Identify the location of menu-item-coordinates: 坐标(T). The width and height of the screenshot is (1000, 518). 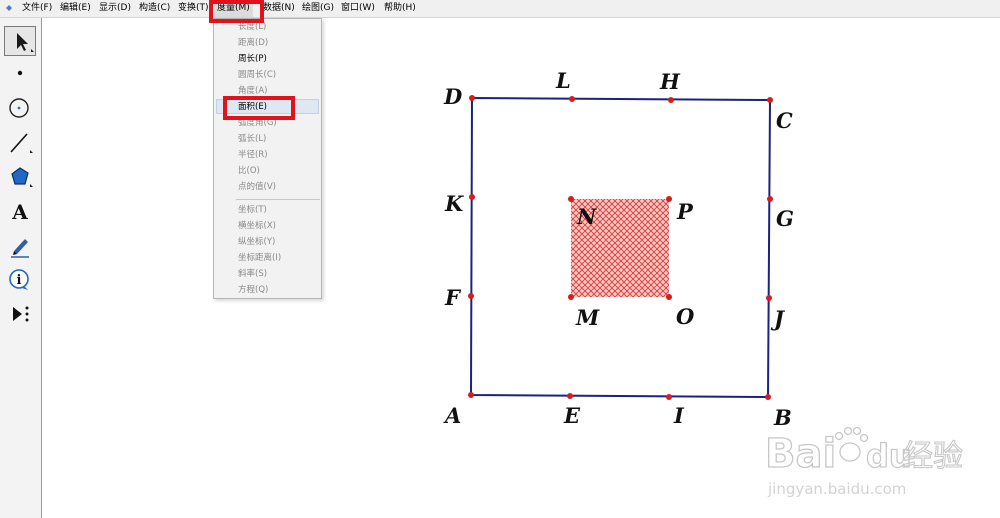
(252, 210).